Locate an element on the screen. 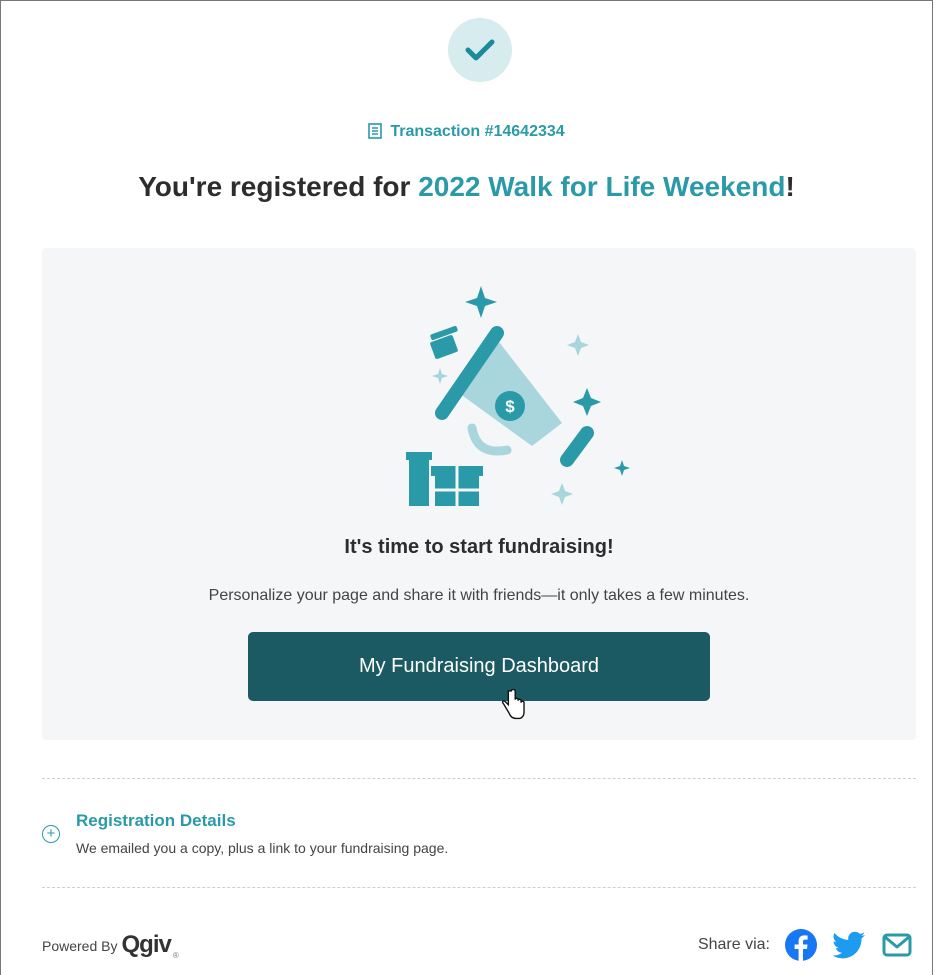 This screenshot has height=975, width=935. qgiv-logo: Qgiv ® is located at coordinates (149, 945).